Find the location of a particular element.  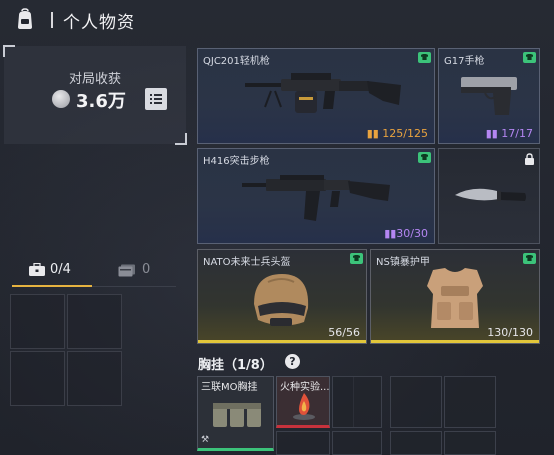

pistol-slot: G17手枪 ▮▮ 17/17 is located at coordinates (489, 96).